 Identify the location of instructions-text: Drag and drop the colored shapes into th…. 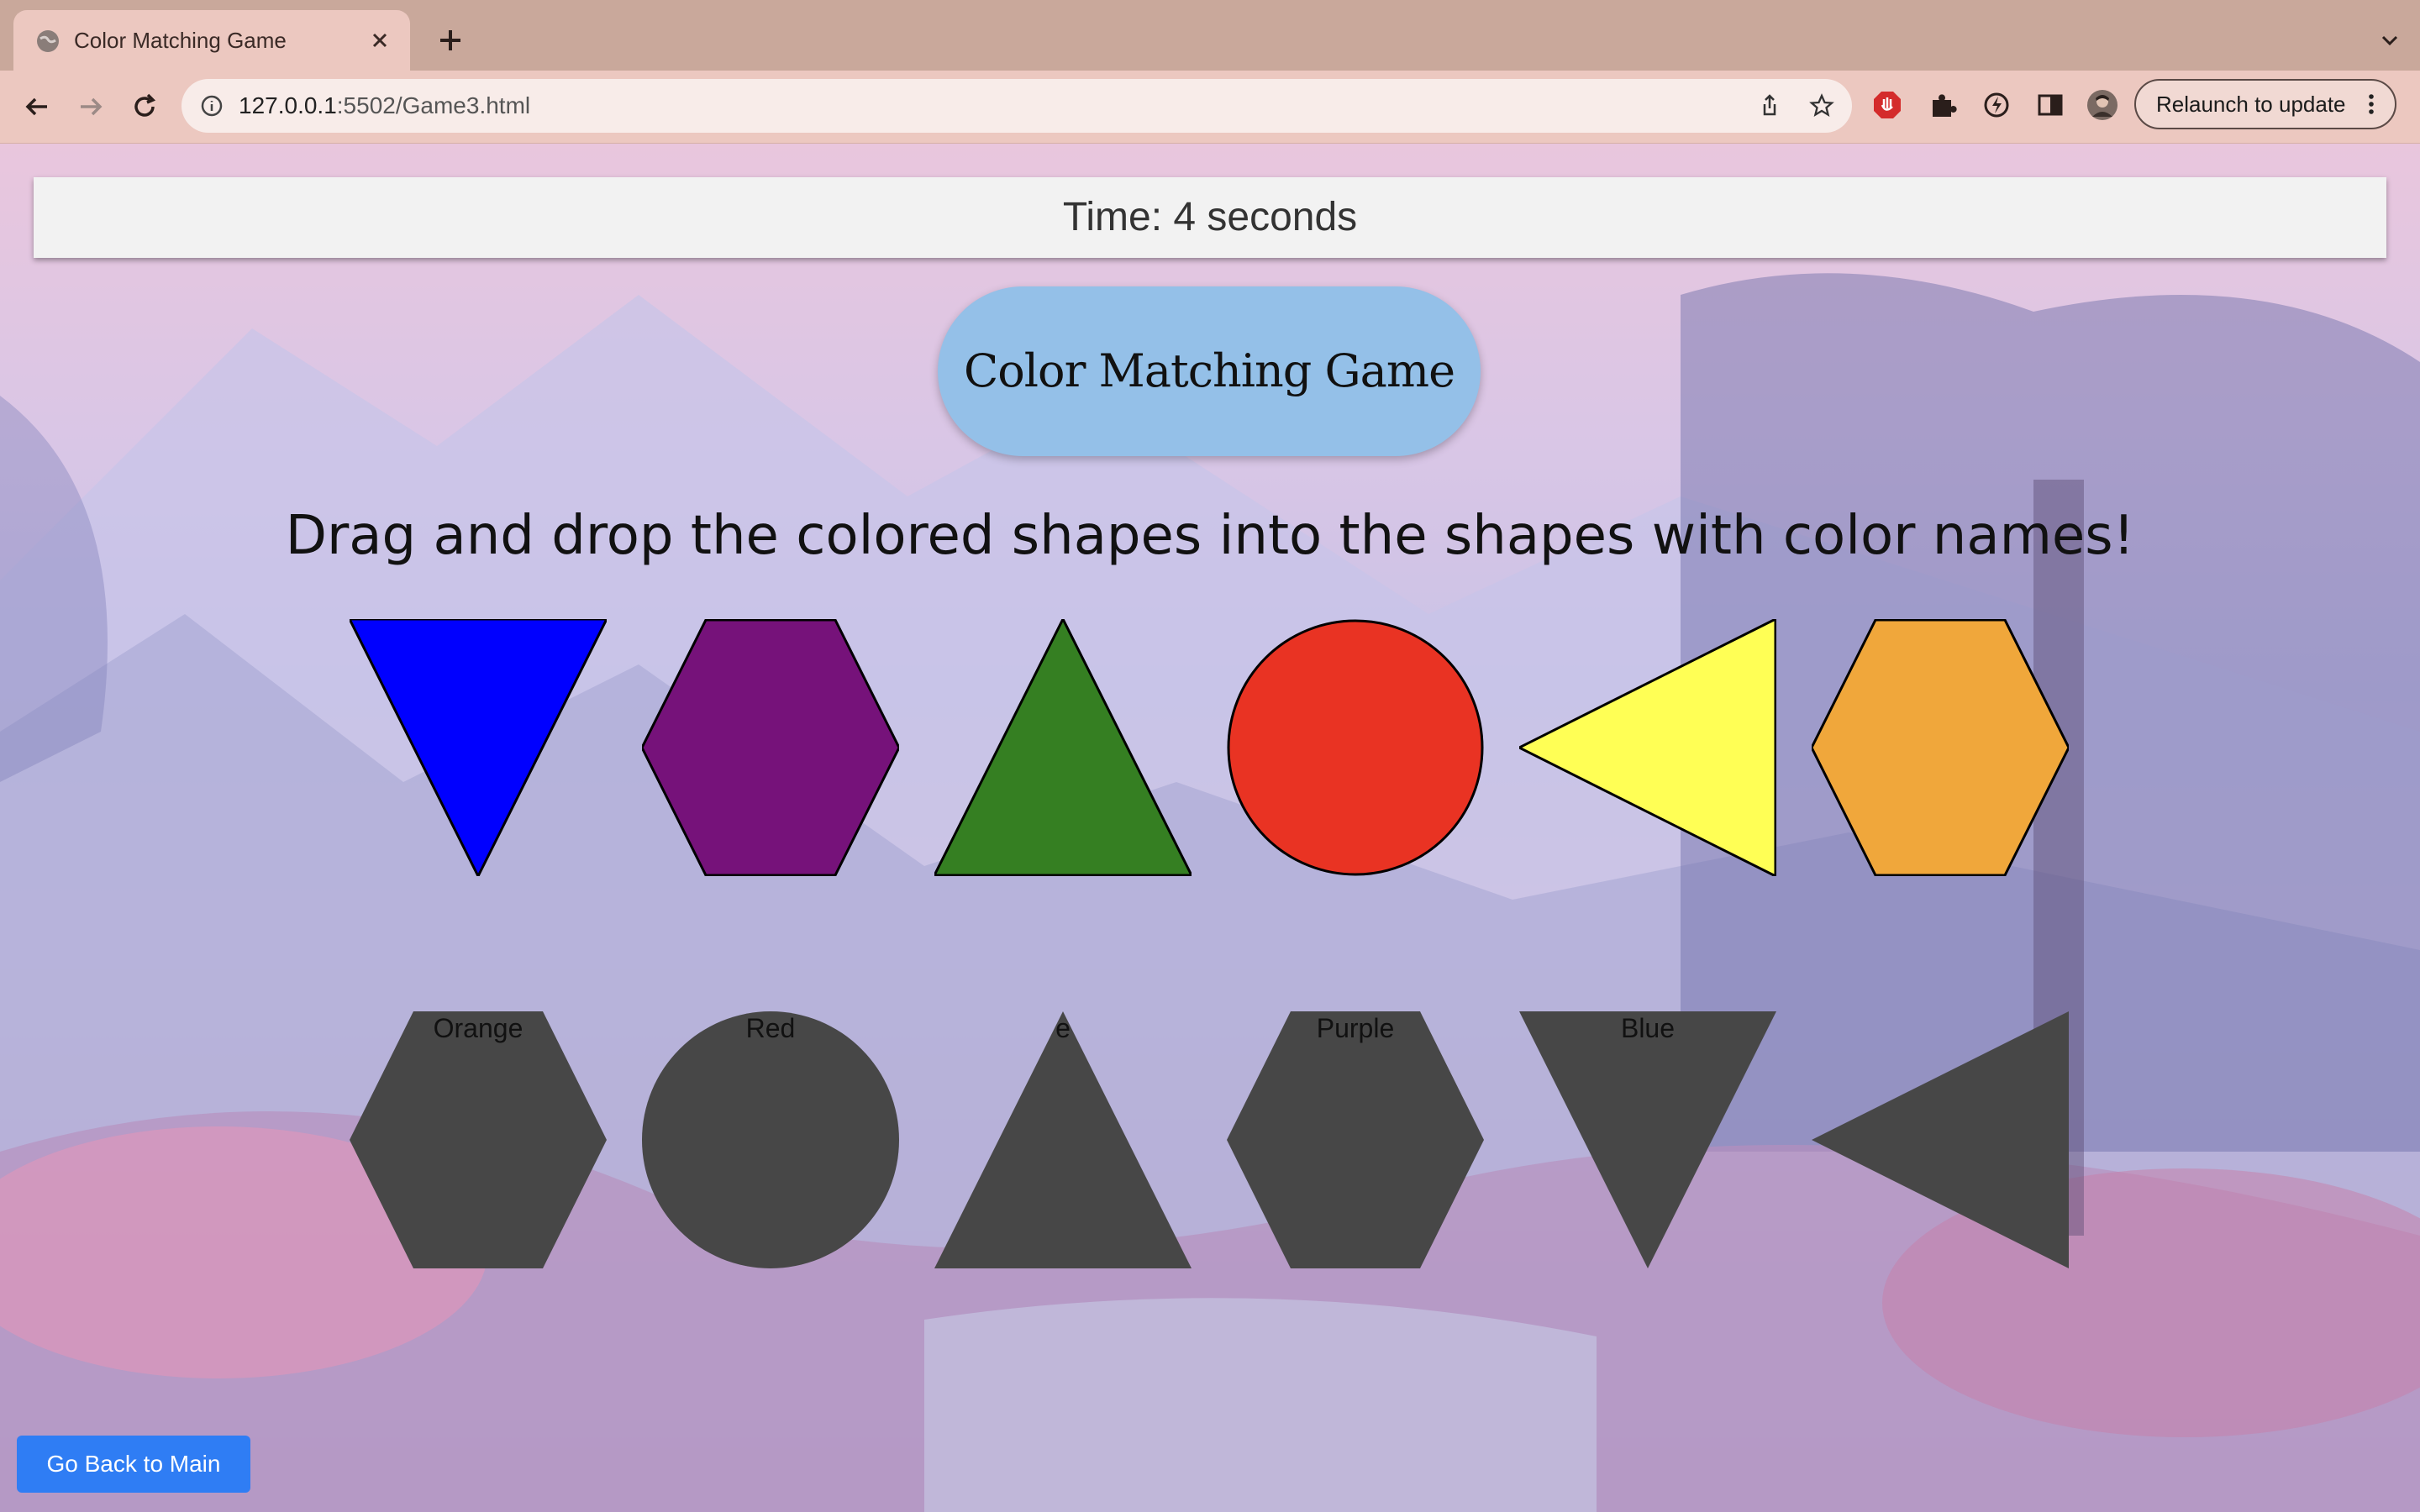
(1210, 536).